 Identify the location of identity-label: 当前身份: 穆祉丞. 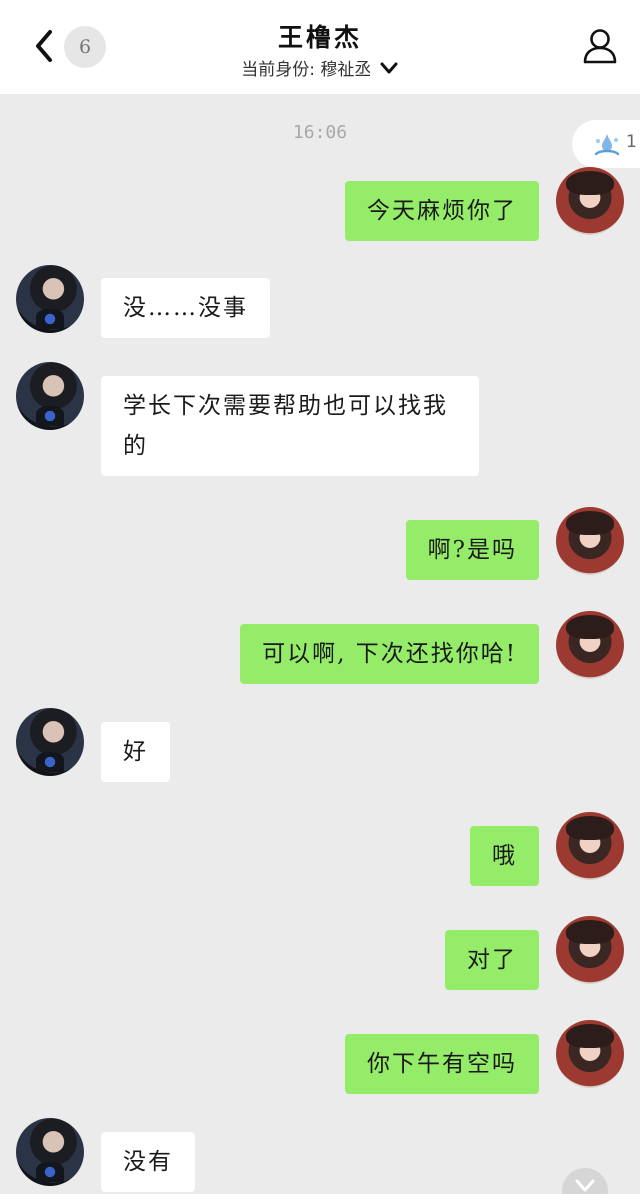
(306, 70).